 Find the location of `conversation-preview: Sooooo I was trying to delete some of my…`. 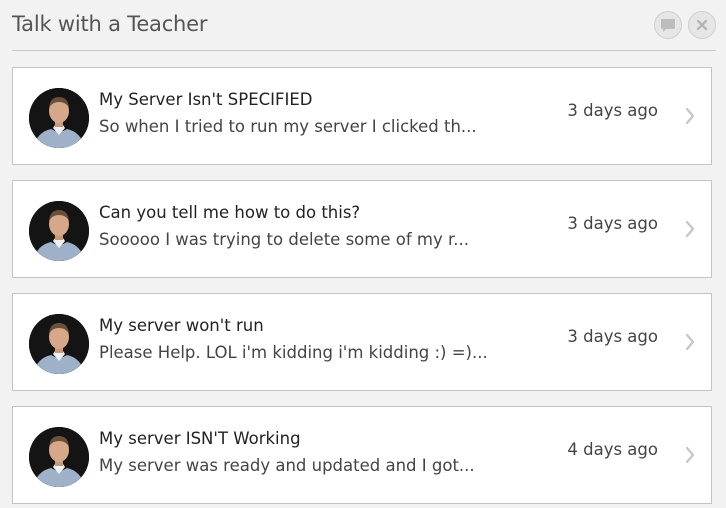

conversation-preview: Sooooo I was trying to delete some of my… is located at coordinates (284, 239).